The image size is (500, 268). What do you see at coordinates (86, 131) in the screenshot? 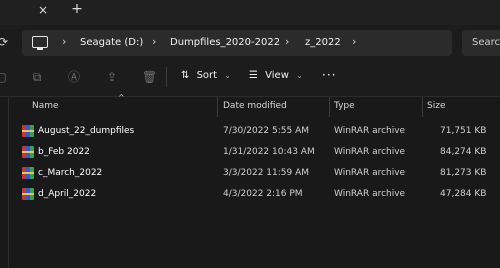
I see `file-name: August_22_dumpfiles` at bounding box center [86, 131].